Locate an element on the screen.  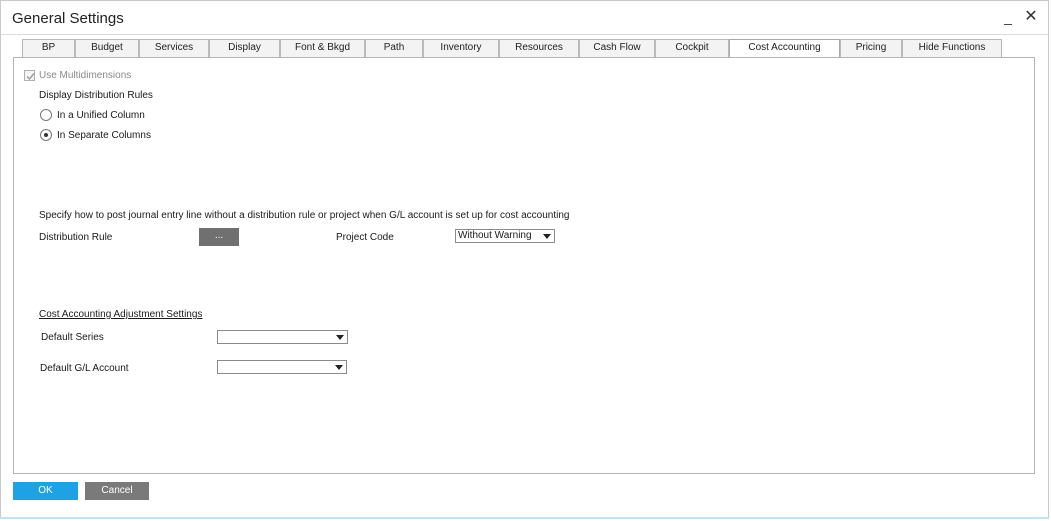
adjustment-settings-heading: Cost Accounting Adjustment Settings is located at coordinates (121, 314).